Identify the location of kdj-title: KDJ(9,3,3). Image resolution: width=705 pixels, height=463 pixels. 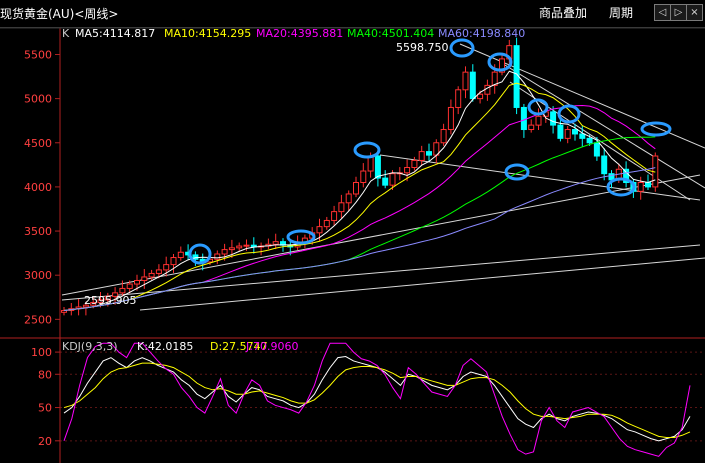
(90, 346).